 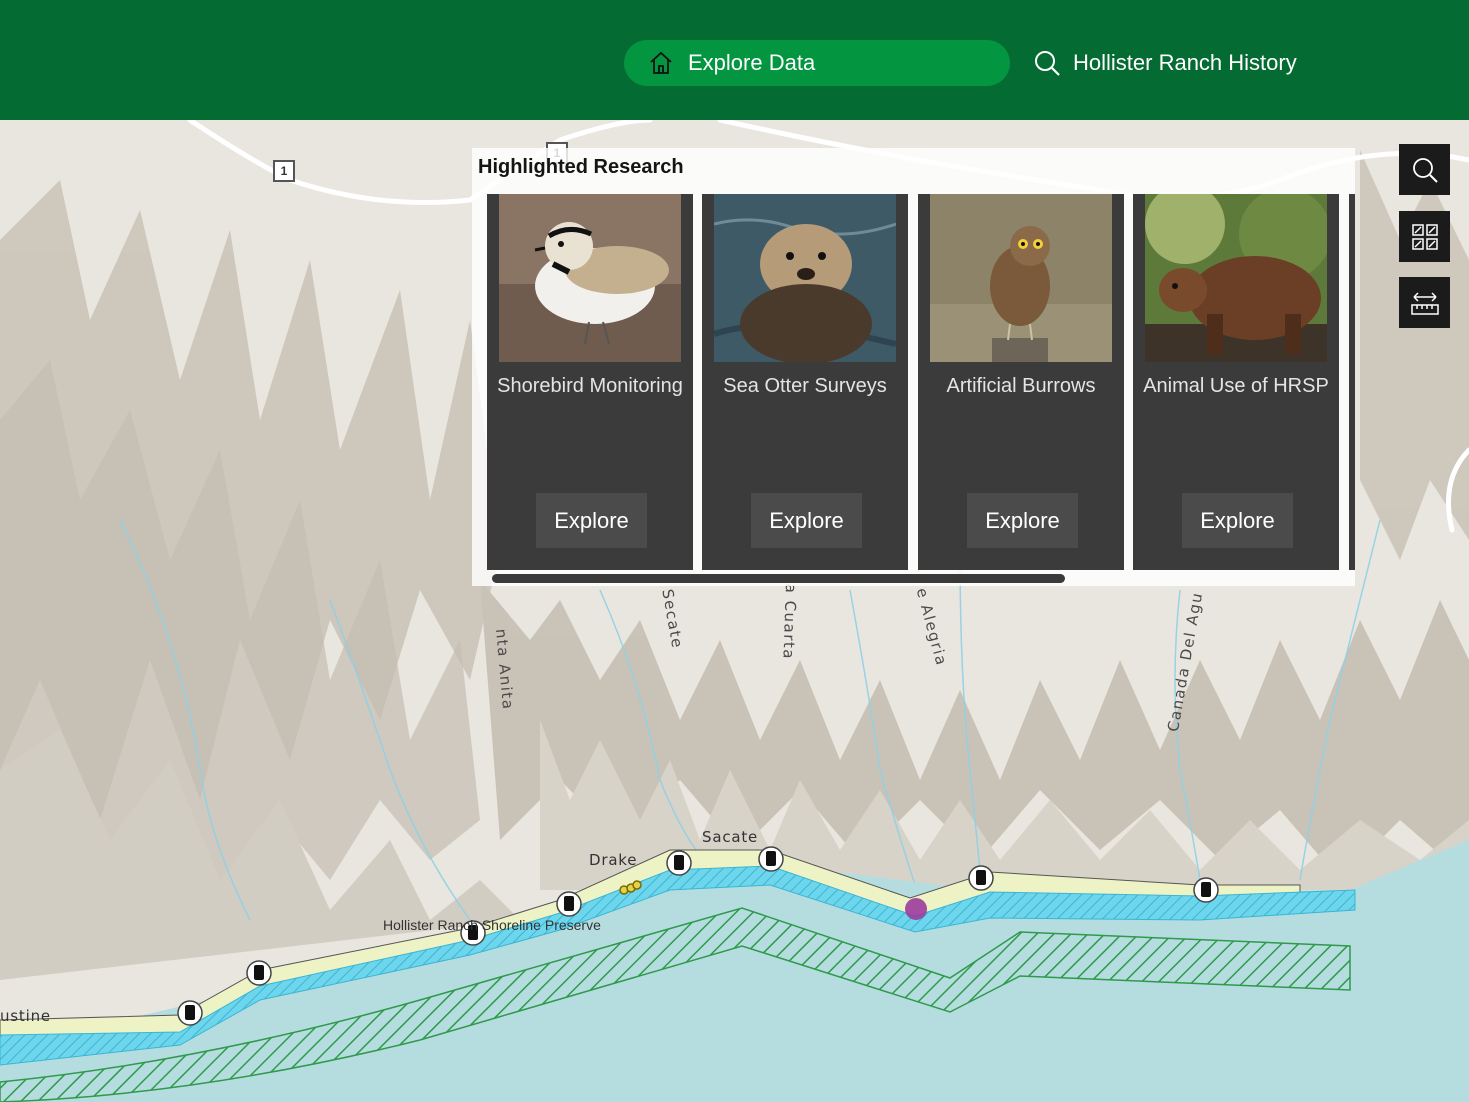 I want to click on hollister-ranch-history-nav-link: Hollister Ranch History, so click(x=1165, y=63).